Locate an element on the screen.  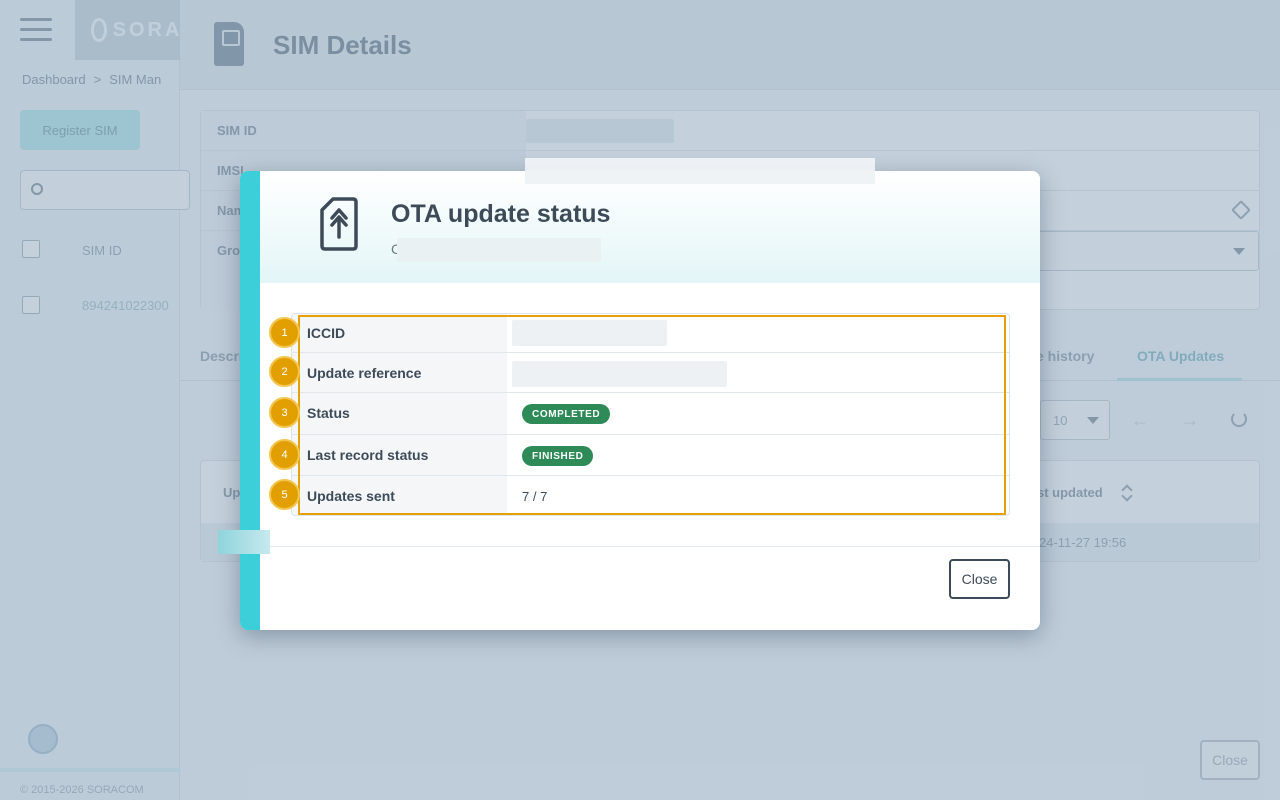
label-updates-sent: Updates sent is located at coordinates (351, 496).